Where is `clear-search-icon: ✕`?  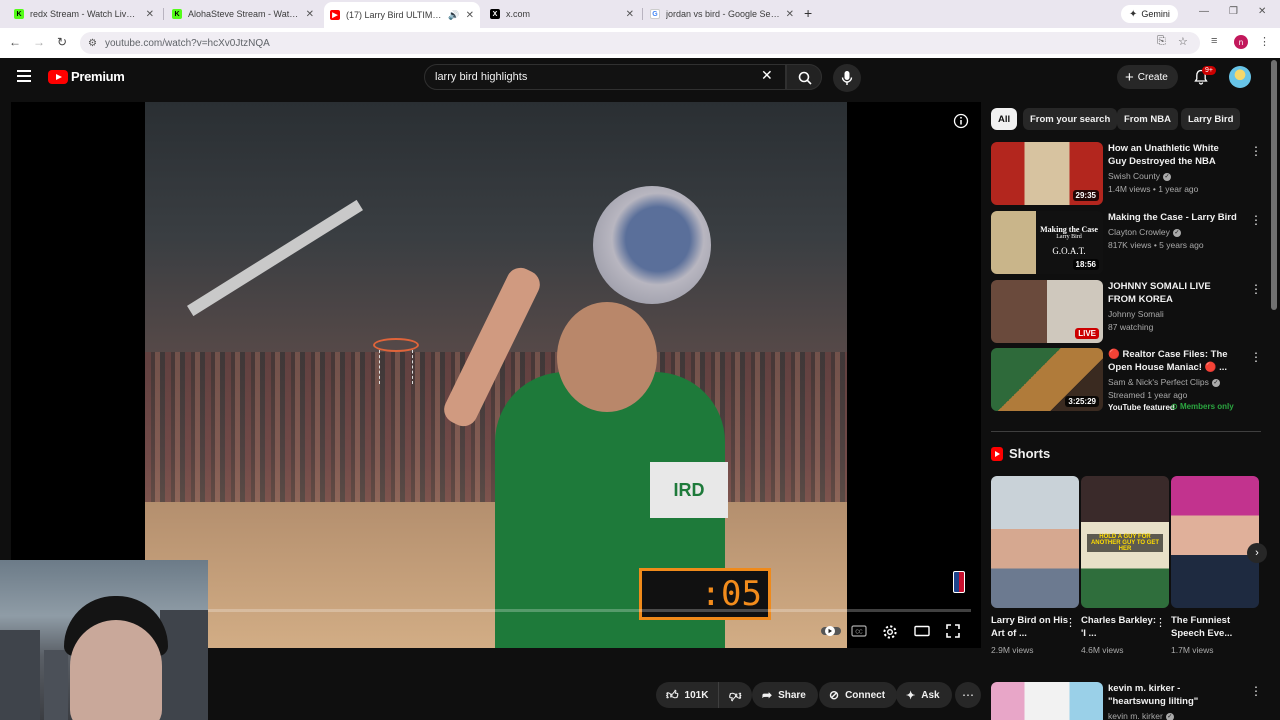 clear-search-icon: ✕ is located at coordinates (767, 75).